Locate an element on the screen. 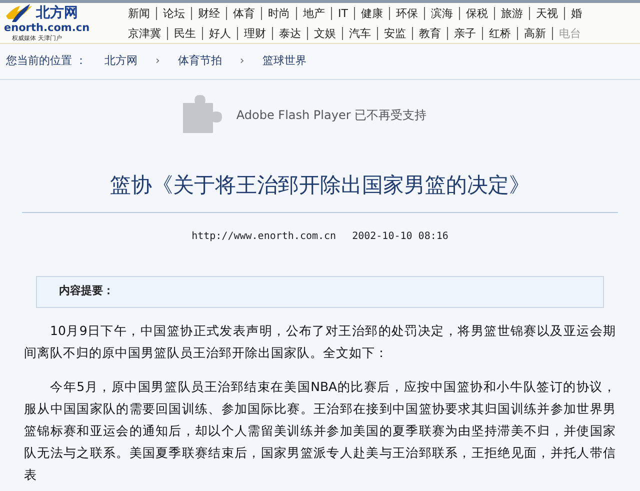 The width and height of the screenshot is (640, 491). nav-link: 高新 is located at coordinates (534, 33).